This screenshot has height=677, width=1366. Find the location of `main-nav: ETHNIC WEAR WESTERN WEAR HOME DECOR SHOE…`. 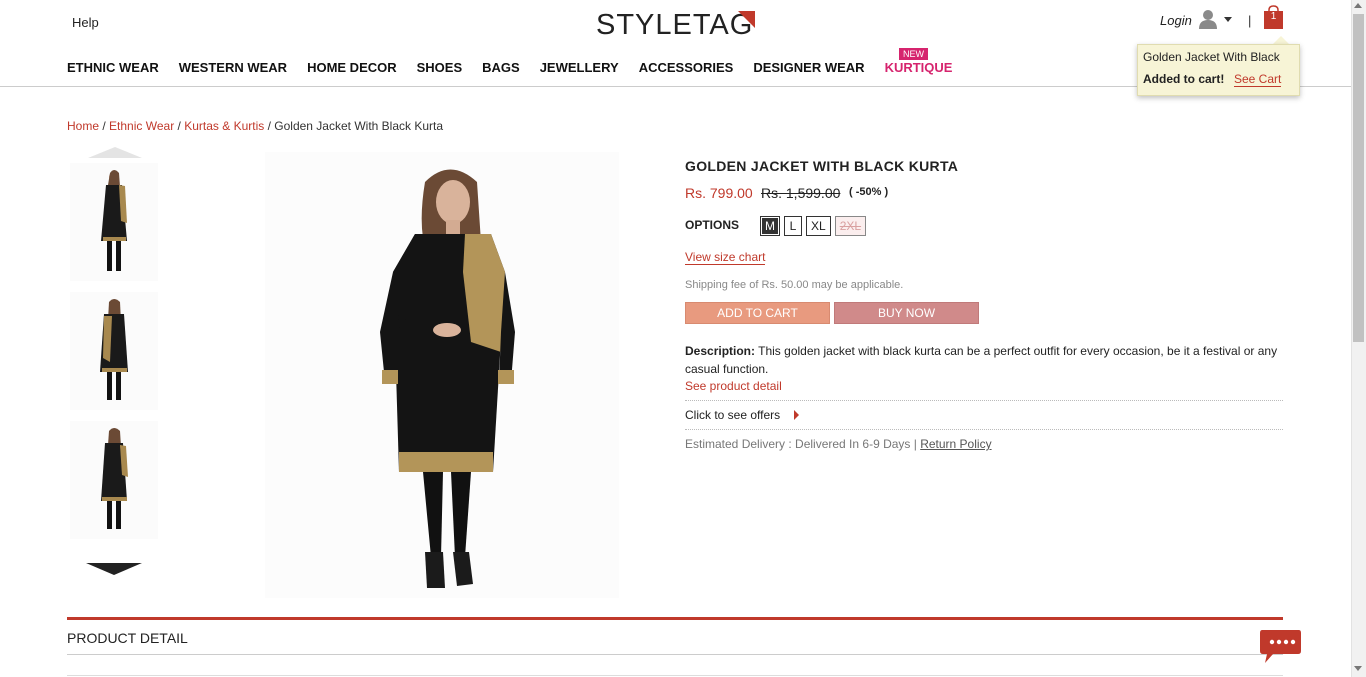

main-nav: ETHNIC WEAR WESTERN WEAR HOME DECOR SHOE… is located at coordinates (509, 67).